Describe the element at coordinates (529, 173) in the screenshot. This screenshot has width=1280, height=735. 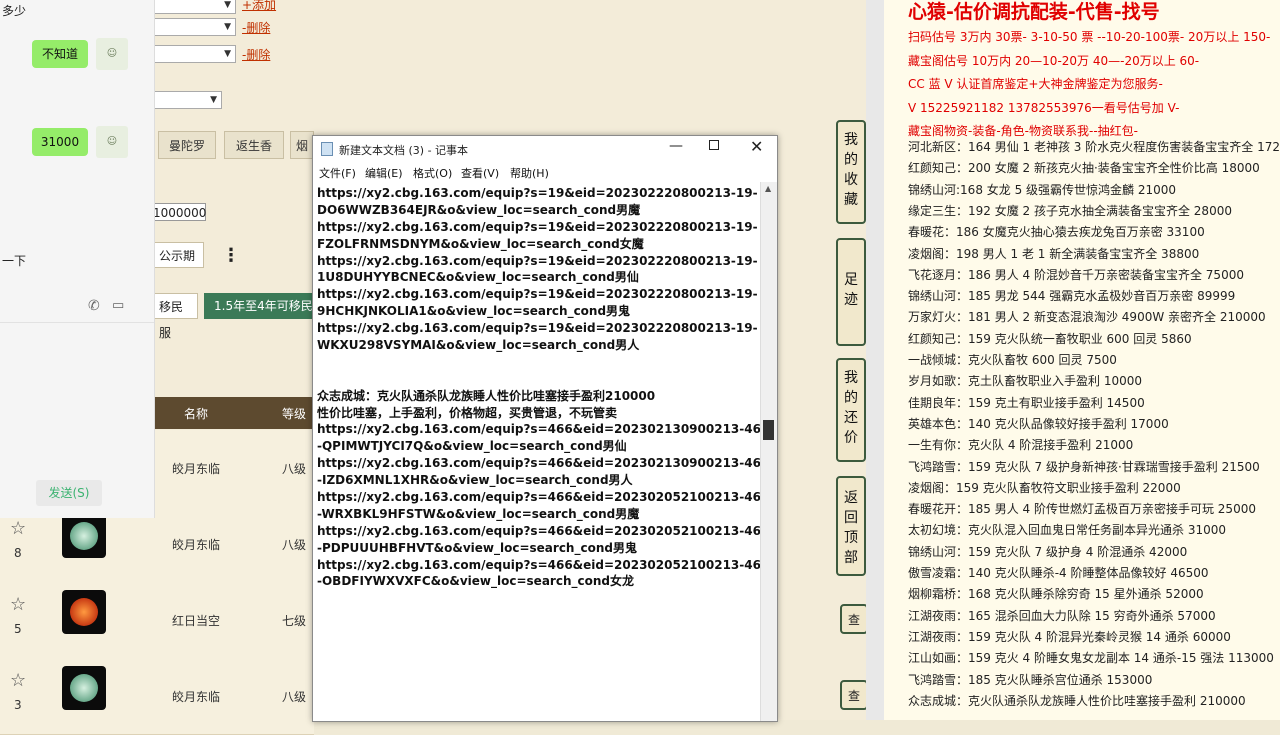
I see `menu-help: 帮助(H)` at that location.